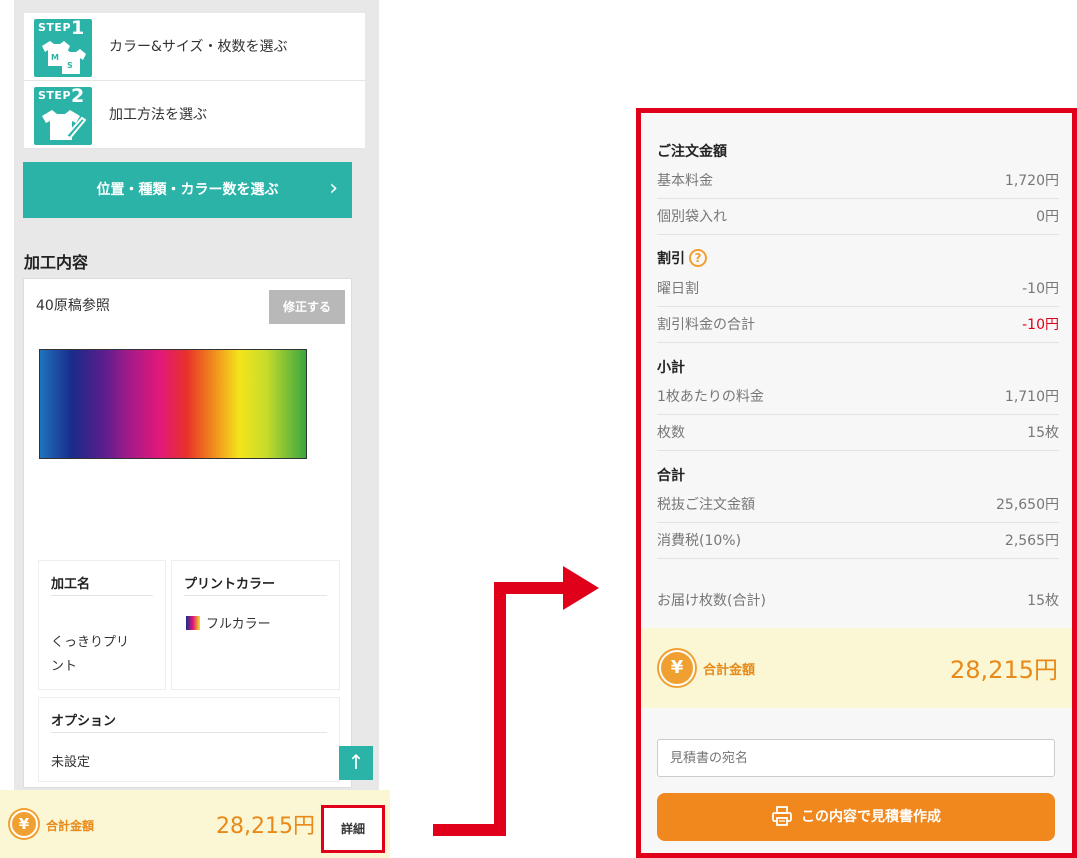  Describe the element at coordinates (711, 601) in the screenshot. I see `delivery-count-label: お届け枚数(合計)` at that location.